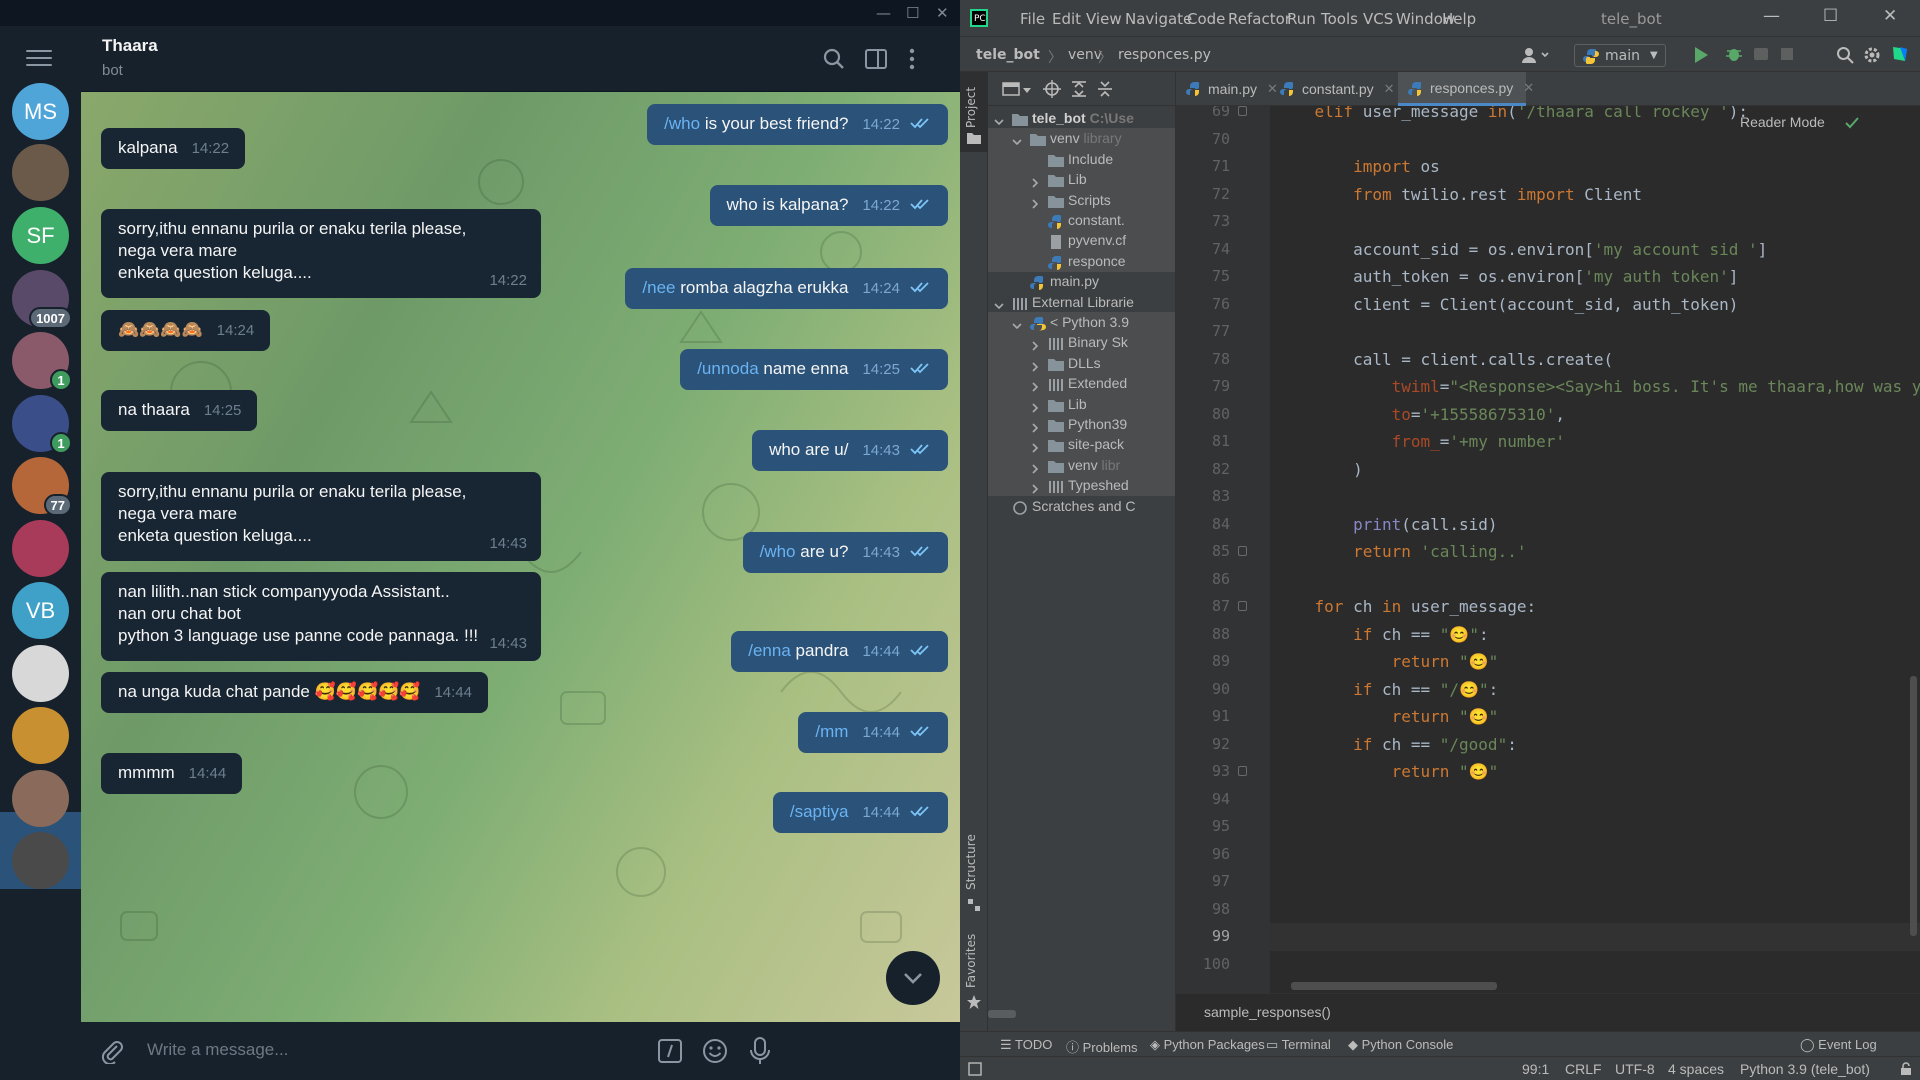  What do you see at coordinates (1164, 55) in the screenshot?
I see `breadcrumb-file: responces.py` at bounding box center [1164, 55].